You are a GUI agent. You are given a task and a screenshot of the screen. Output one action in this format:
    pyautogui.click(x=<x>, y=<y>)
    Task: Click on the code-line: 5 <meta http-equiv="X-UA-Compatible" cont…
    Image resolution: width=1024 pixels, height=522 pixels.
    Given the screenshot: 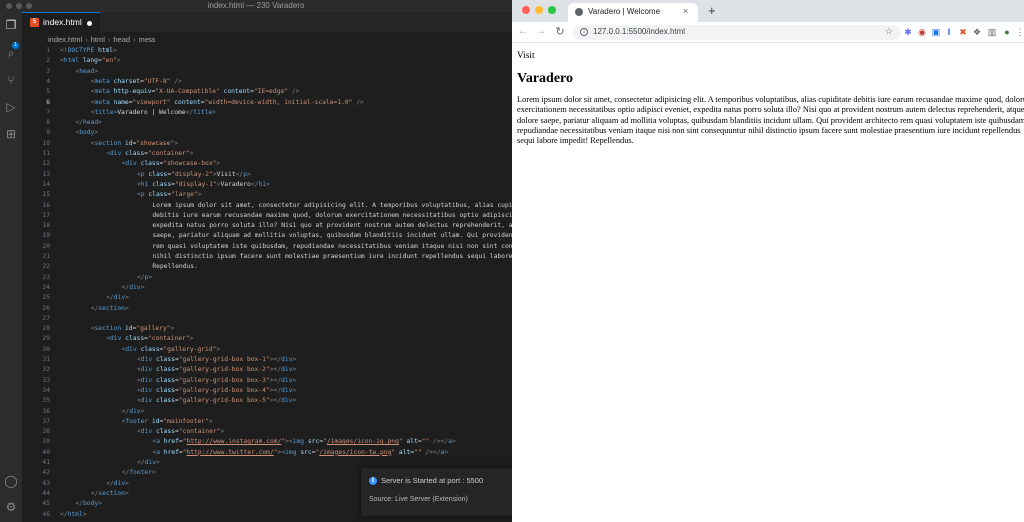 What is the action you would take?
    pyautogui.click(x=267, y=92)
    